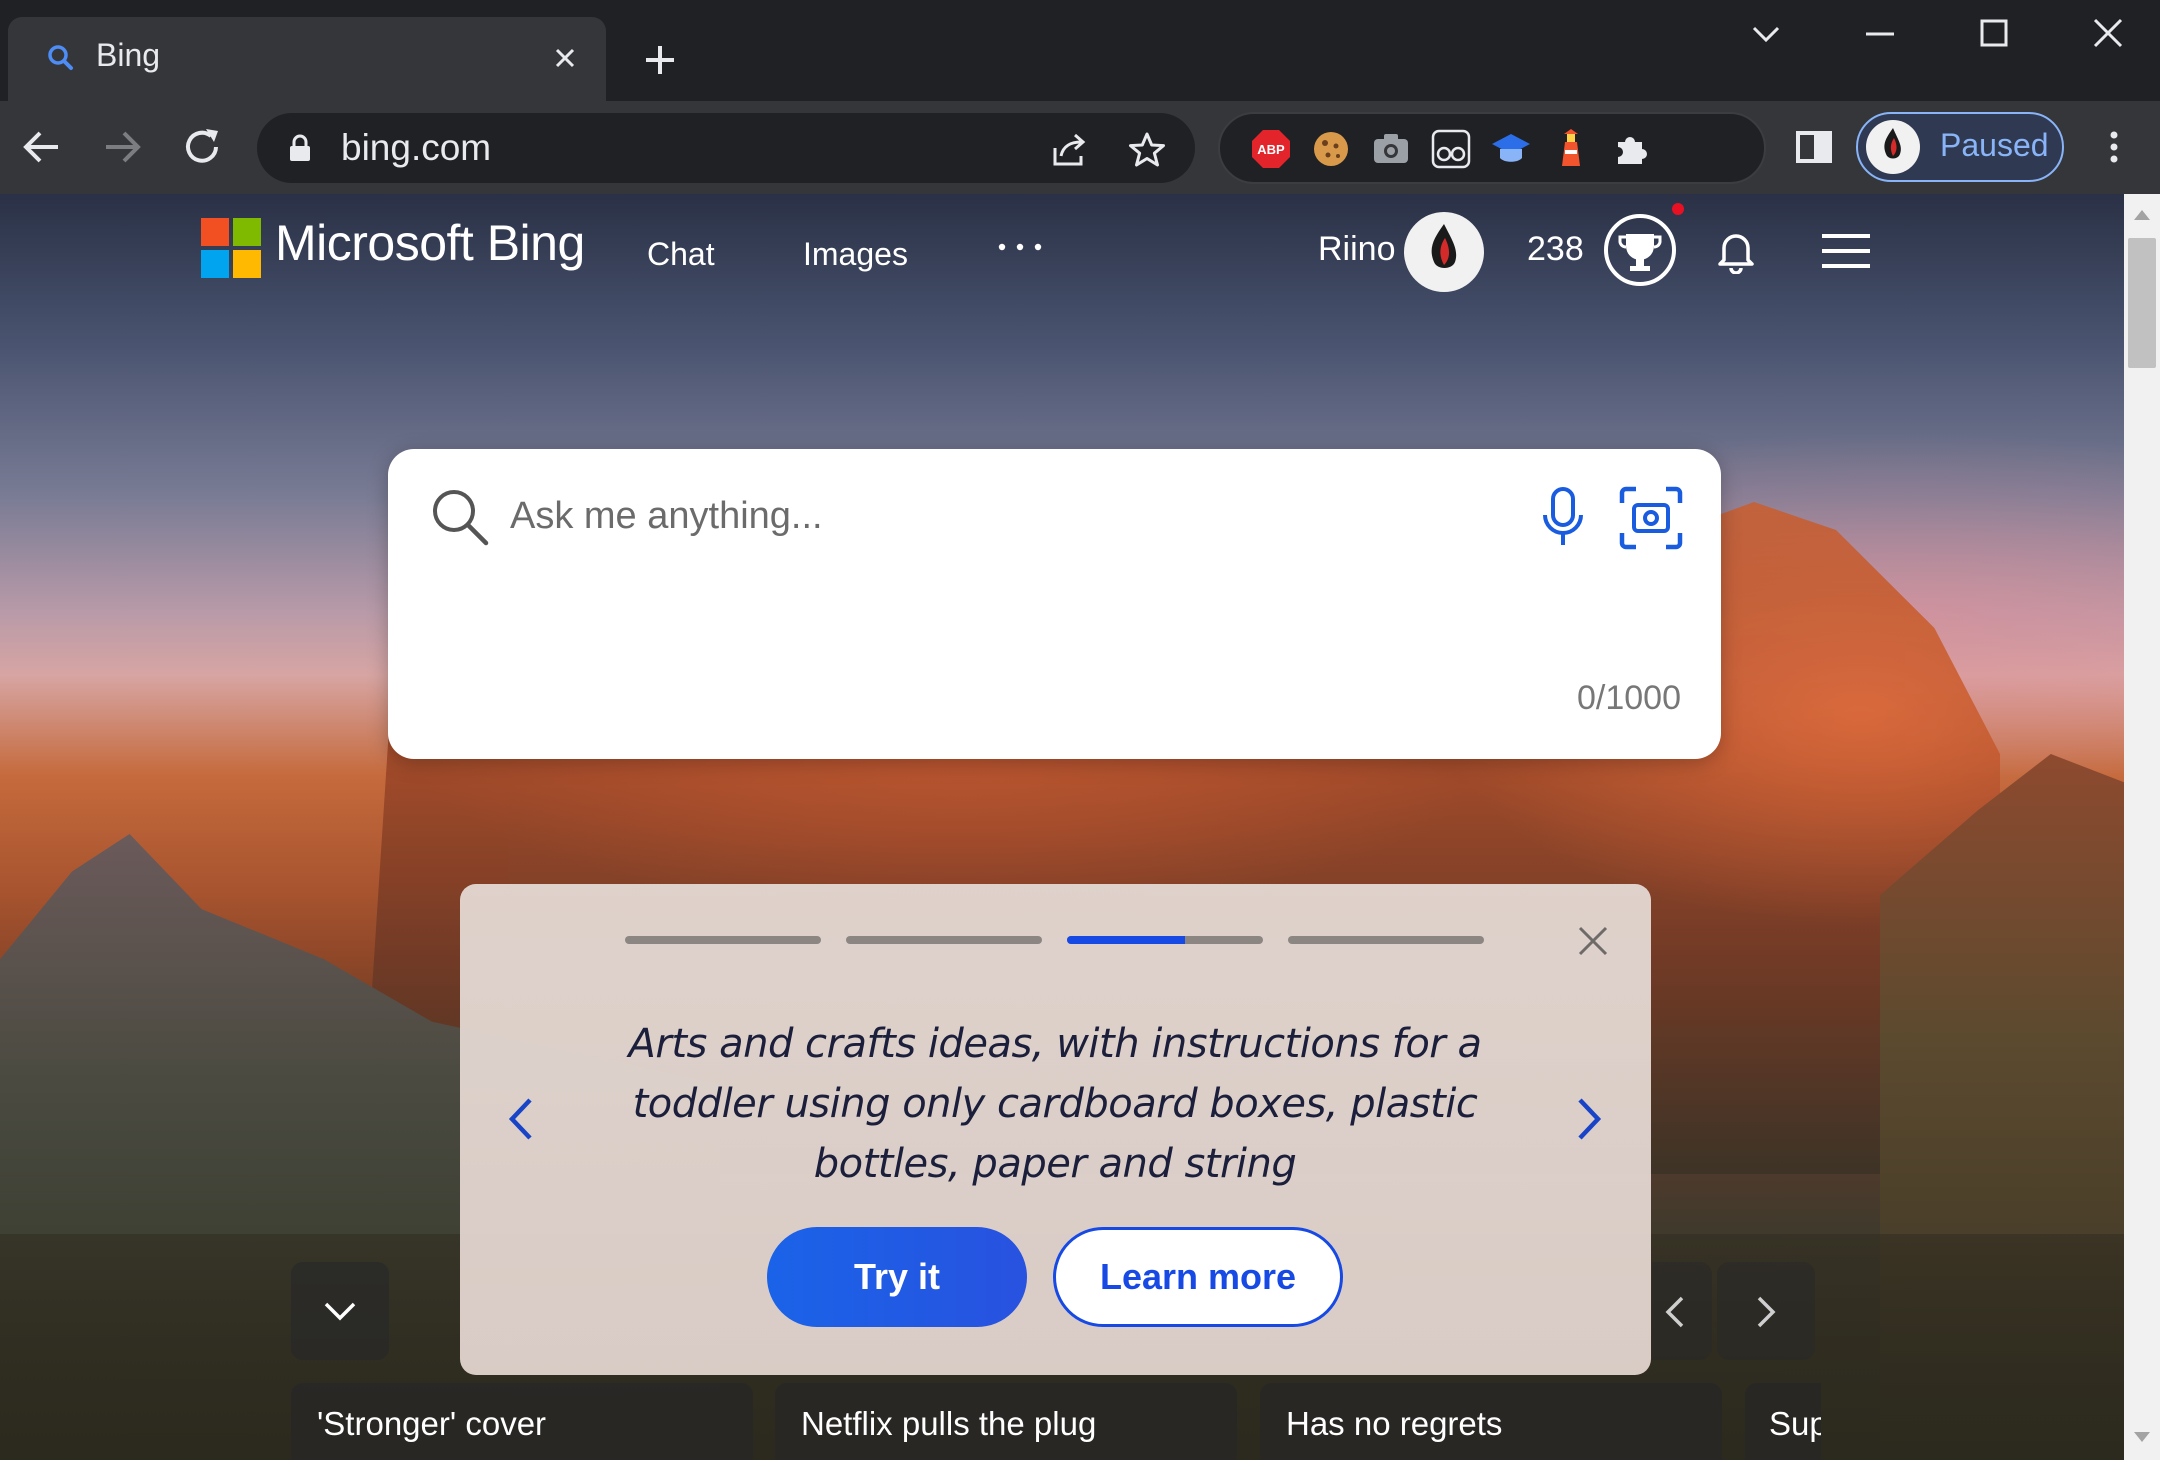 The height and width of the screenshot is (1460, 2160). I want to click on news-card: Has no regrets, so click(1491, 1421).